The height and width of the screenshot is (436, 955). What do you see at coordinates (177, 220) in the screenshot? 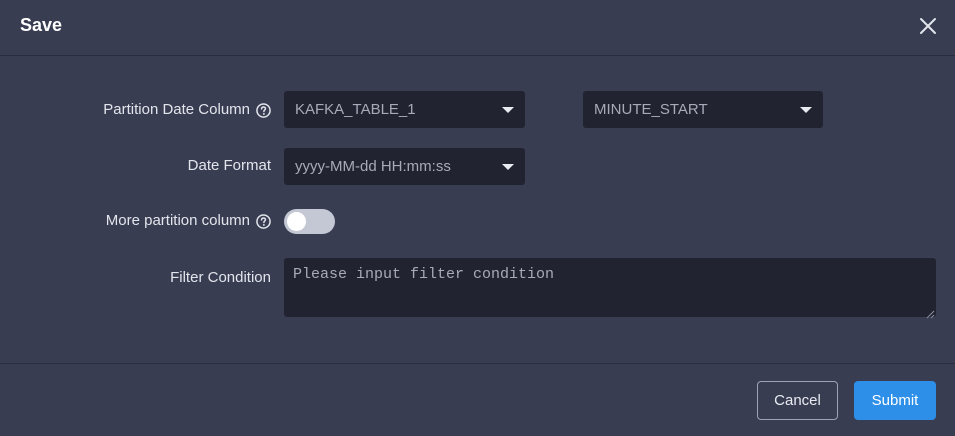
I see `more-partition-column-label-text: More partition column` at bounding box center [177, 220].